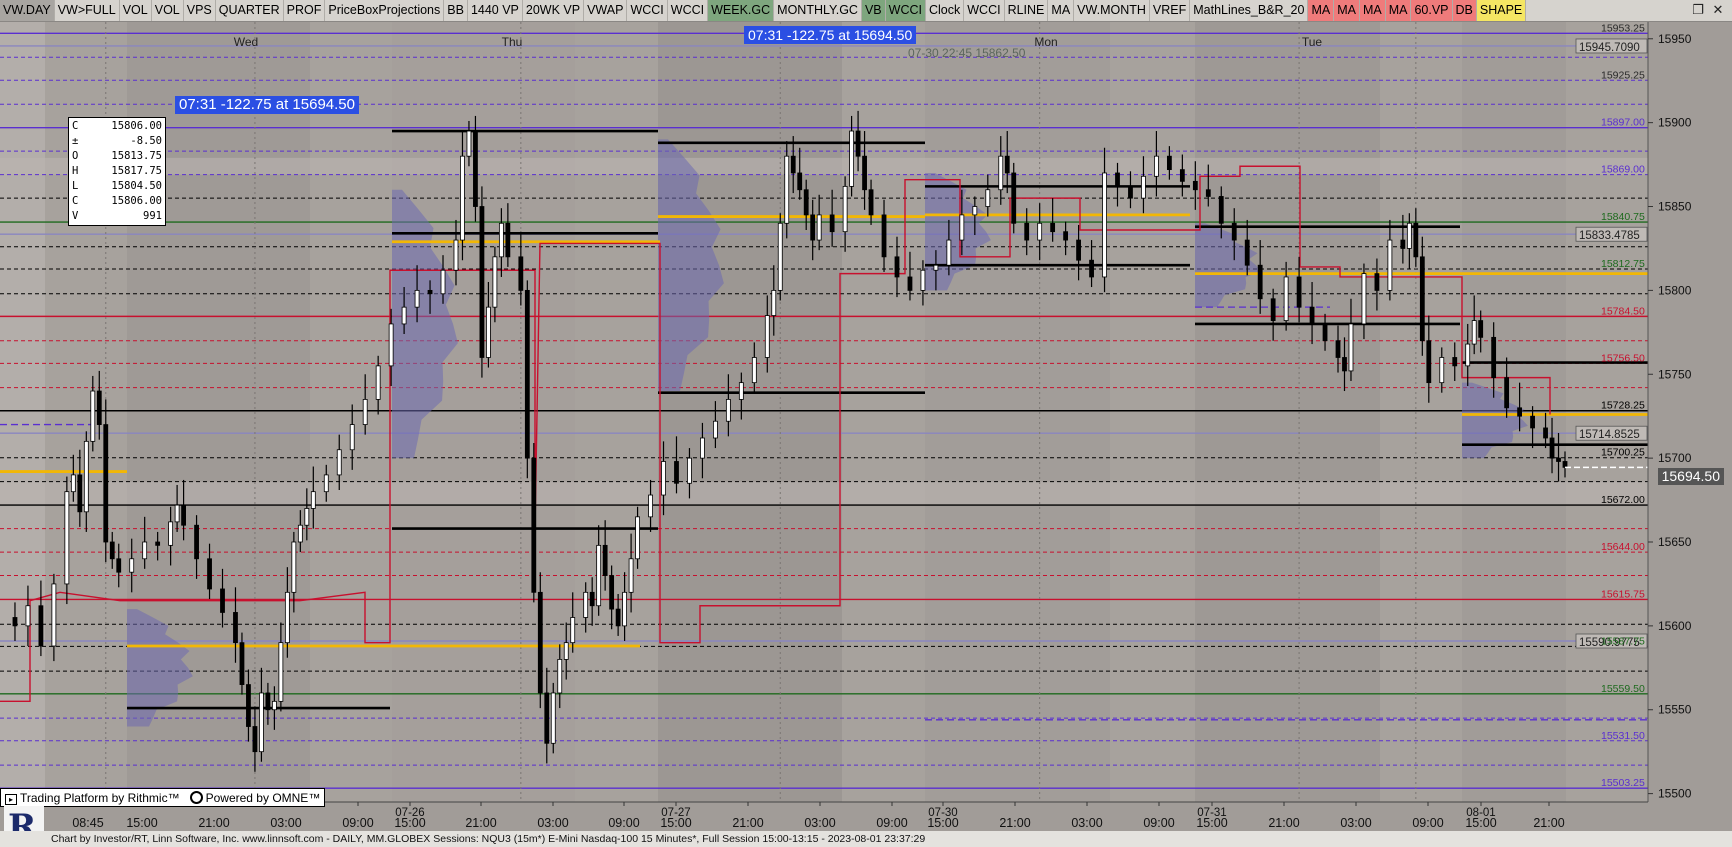 The height and width of the screenshot is (847, 1732). Describe the element at coordinates (117, 126) in the screenshot. I see `ohlc-row: C 15806.00` at that location.